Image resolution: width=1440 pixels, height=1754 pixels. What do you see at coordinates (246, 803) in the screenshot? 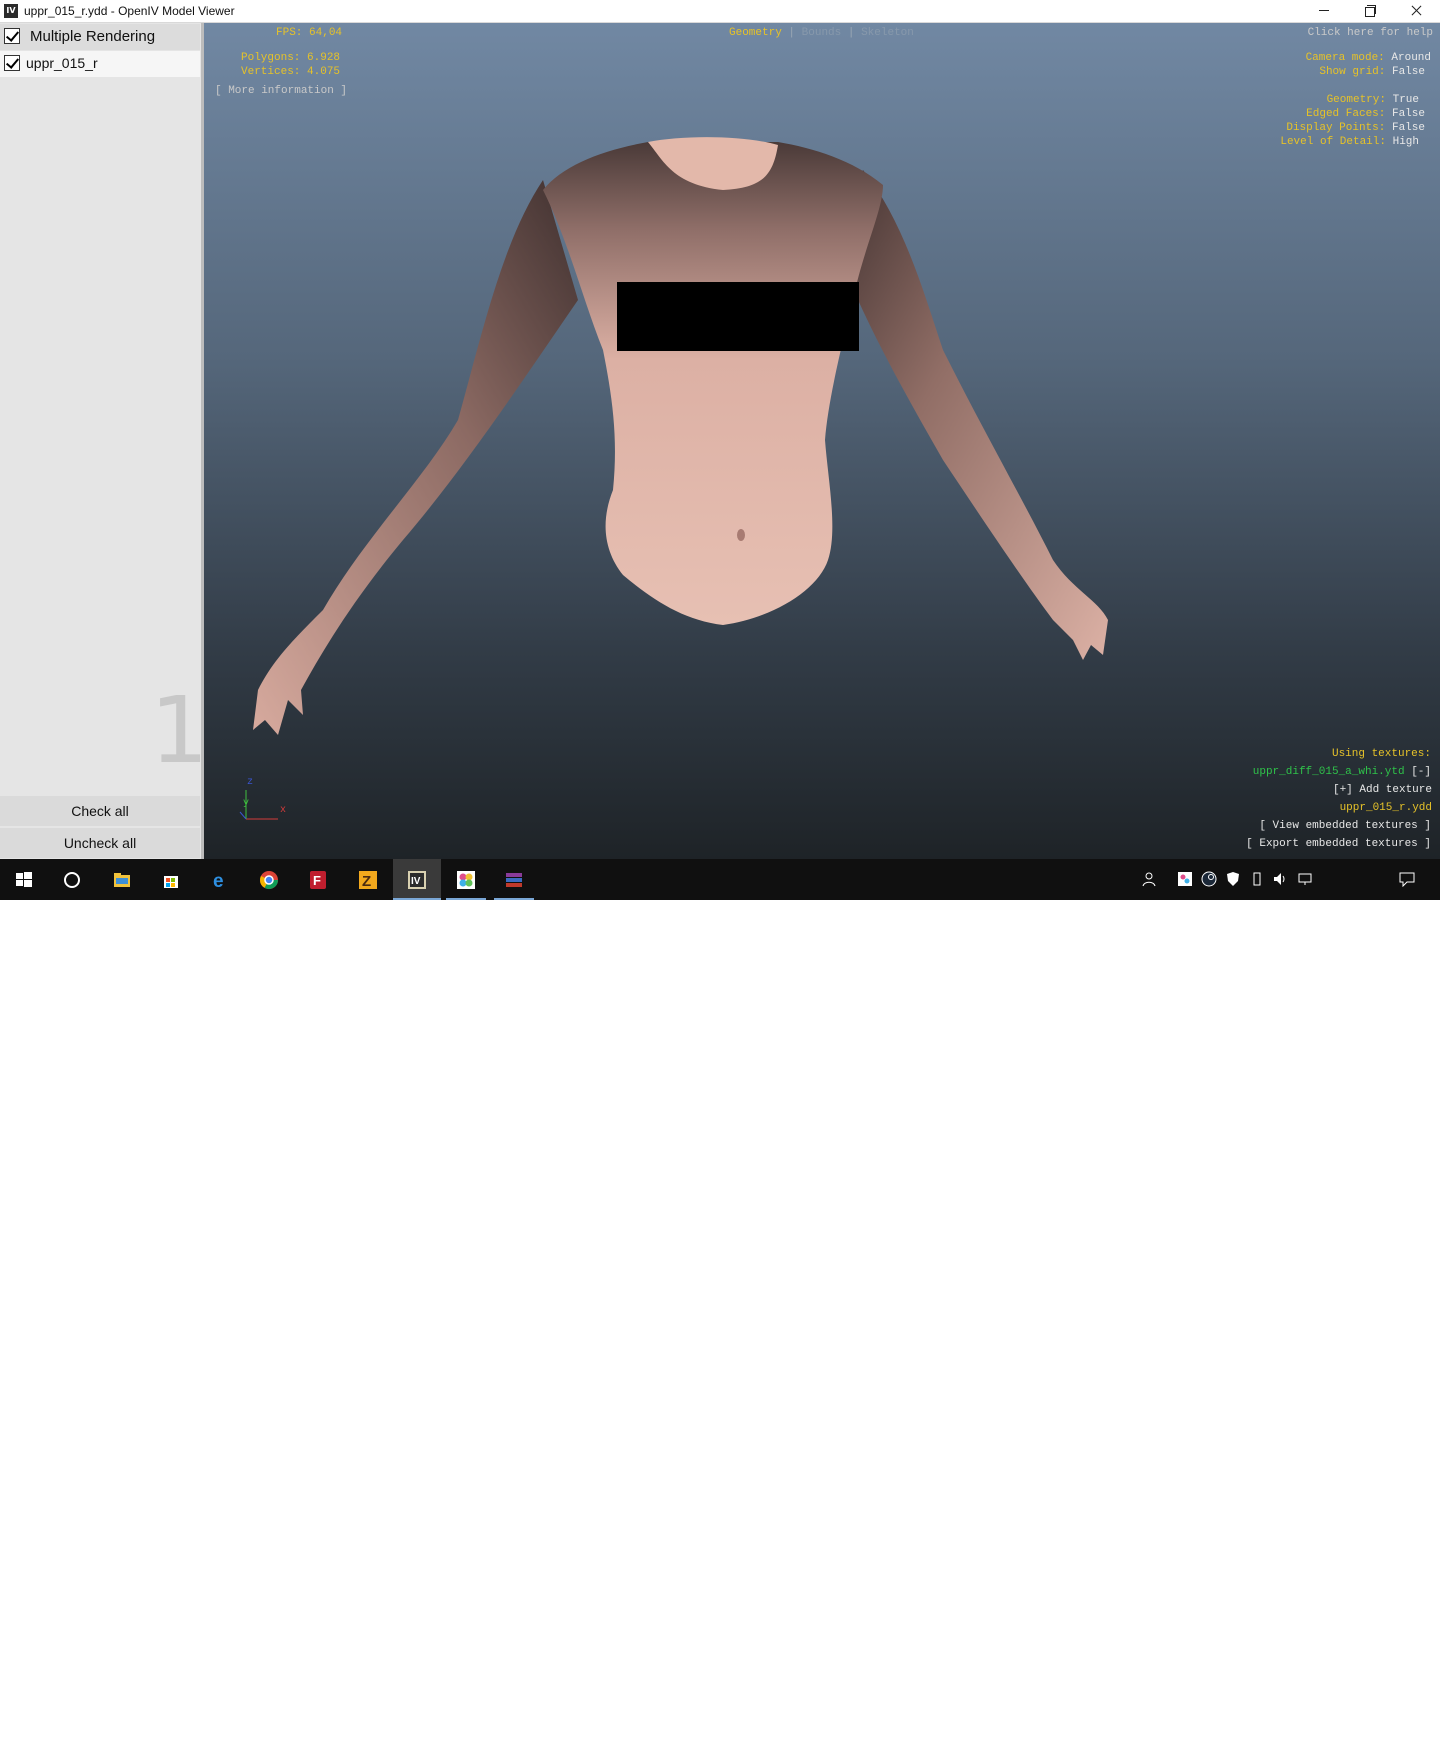
I see `axis-y-label: y` at bounding box center [246, 803].